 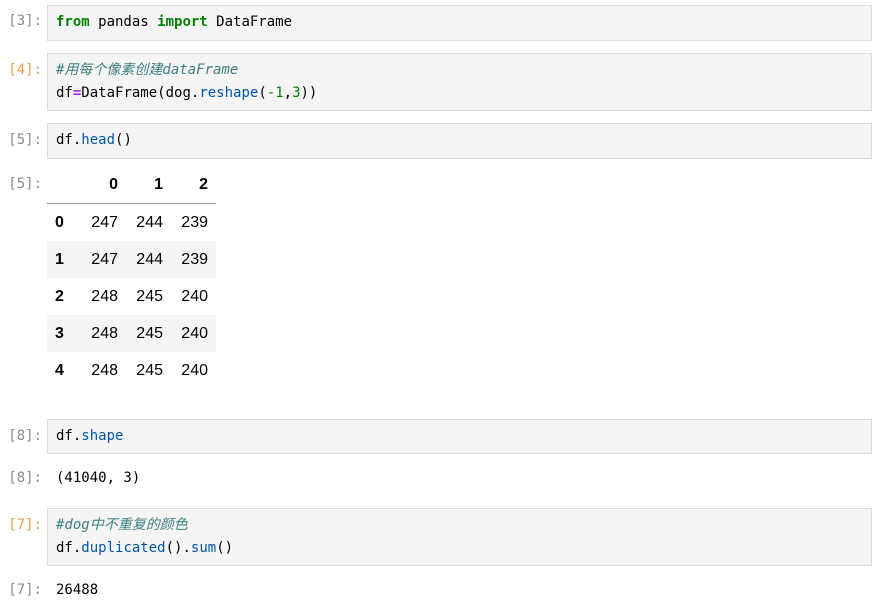 I want to click on table-row: 1 247 244 239, so click(x=131, y=259).